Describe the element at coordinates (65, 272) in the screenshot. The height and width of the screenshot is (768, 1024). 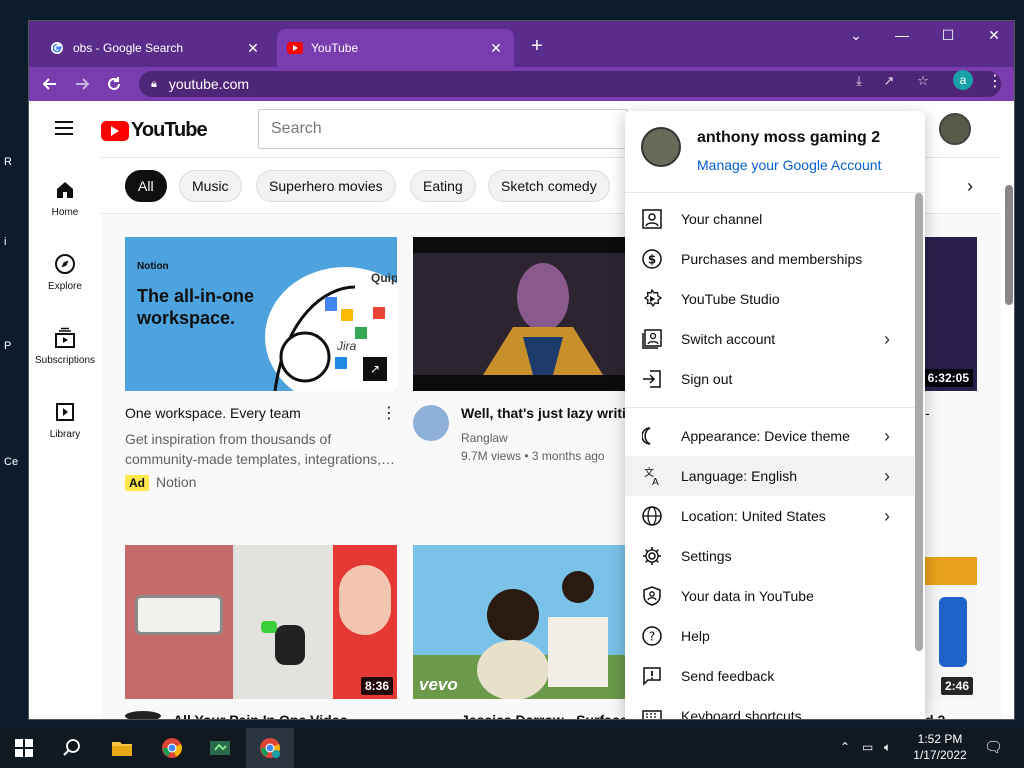
I see `sidebar-item-explore: Explore` at that location.